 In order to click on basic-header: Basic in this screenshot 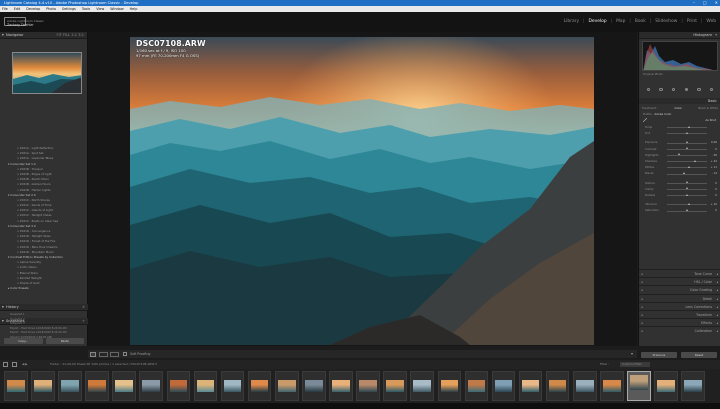, I will do `click(679, 101)`.